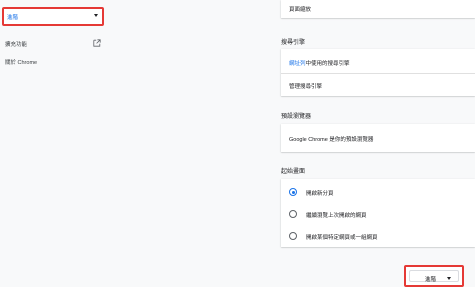  I want to click on radio-open-new-tab, so click(293, 192).